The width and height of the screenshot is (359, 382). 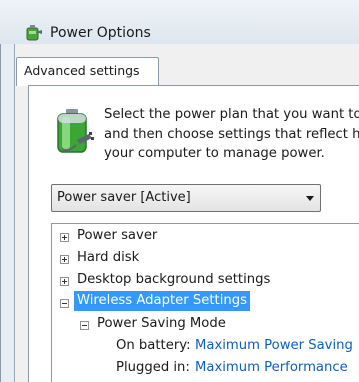 What do you see at coordinates (100, 33) in the screenshot?
I see `window-title: Power Options` at bounding box center [100, 33].